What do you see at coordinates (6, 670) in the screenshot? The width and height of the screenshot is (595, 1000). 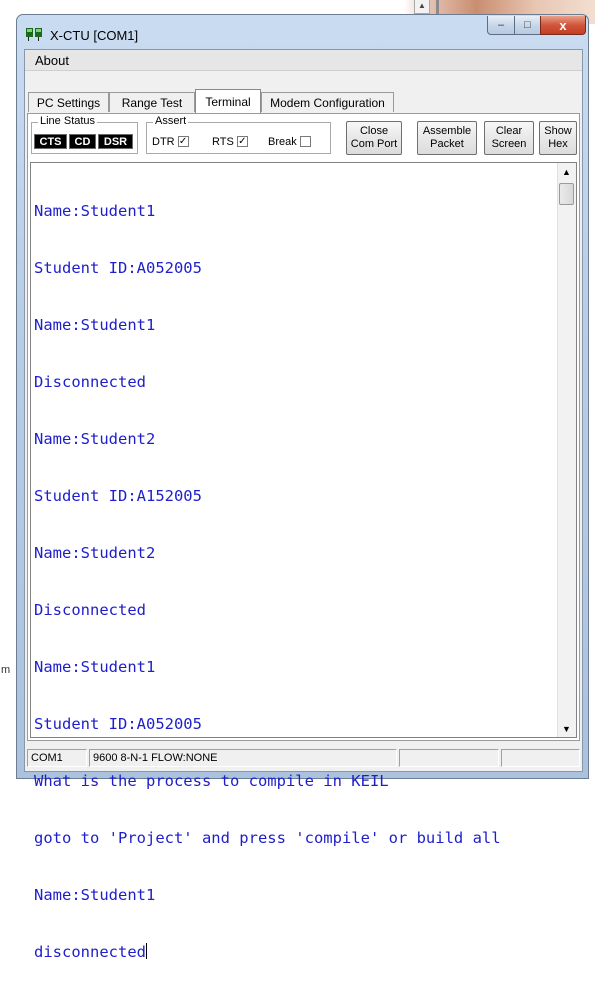 I see `desktop-text-fragment: m` at bounding box center [6, 670].